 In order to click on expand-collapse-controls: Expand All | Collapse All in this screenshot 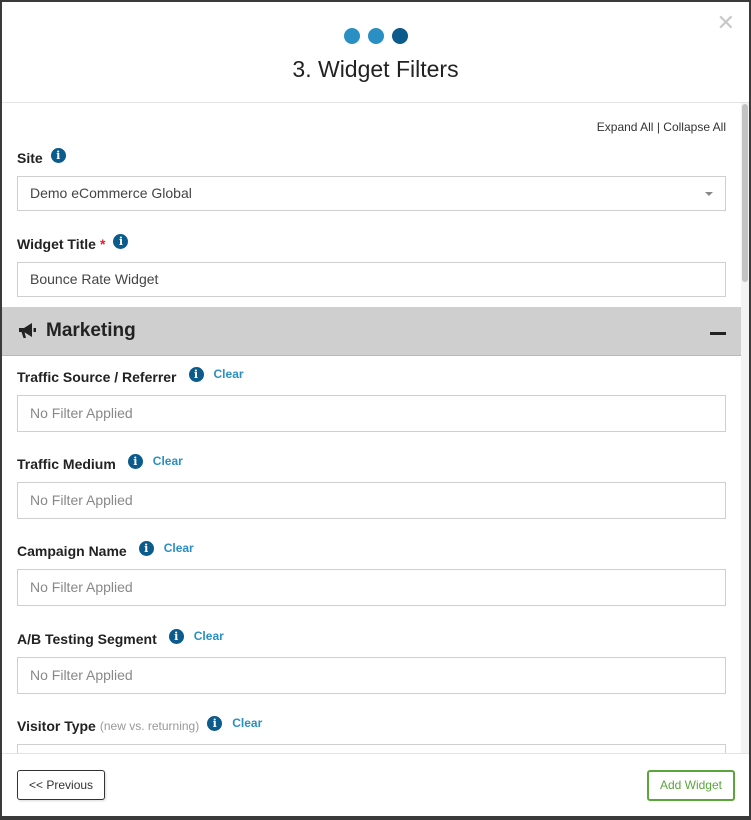, I will do `click(661, 127)`.